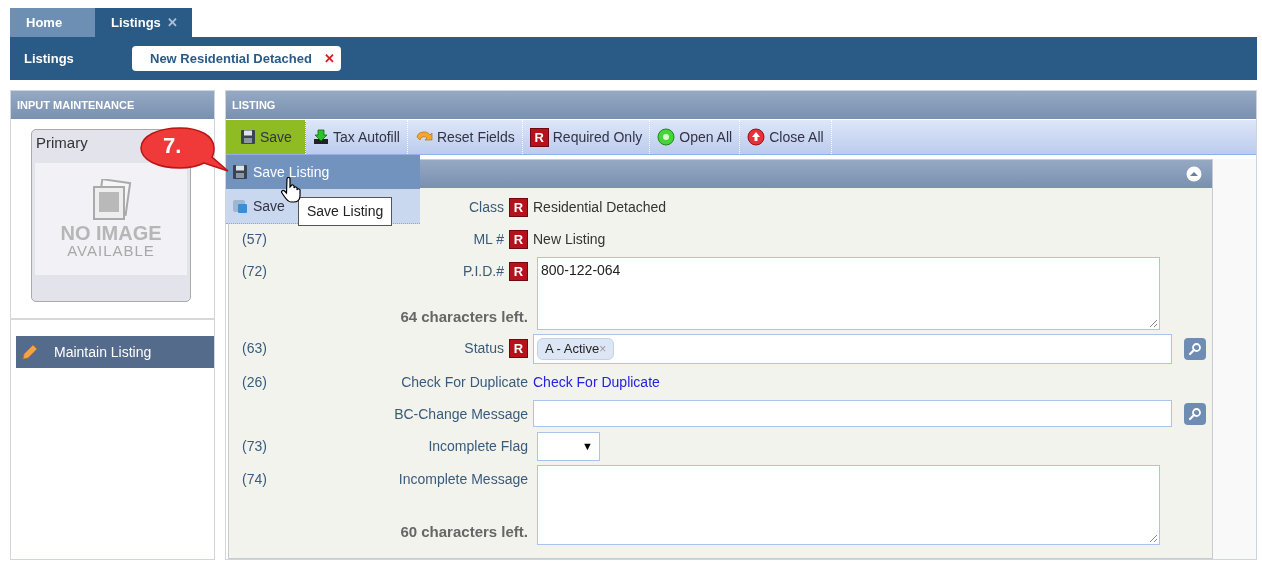 The height and width of the screenshot is (565, 1262). Describe the element at coordinates (741, 105) in the screenshot. I see `panel-header: LISTING` at that location.